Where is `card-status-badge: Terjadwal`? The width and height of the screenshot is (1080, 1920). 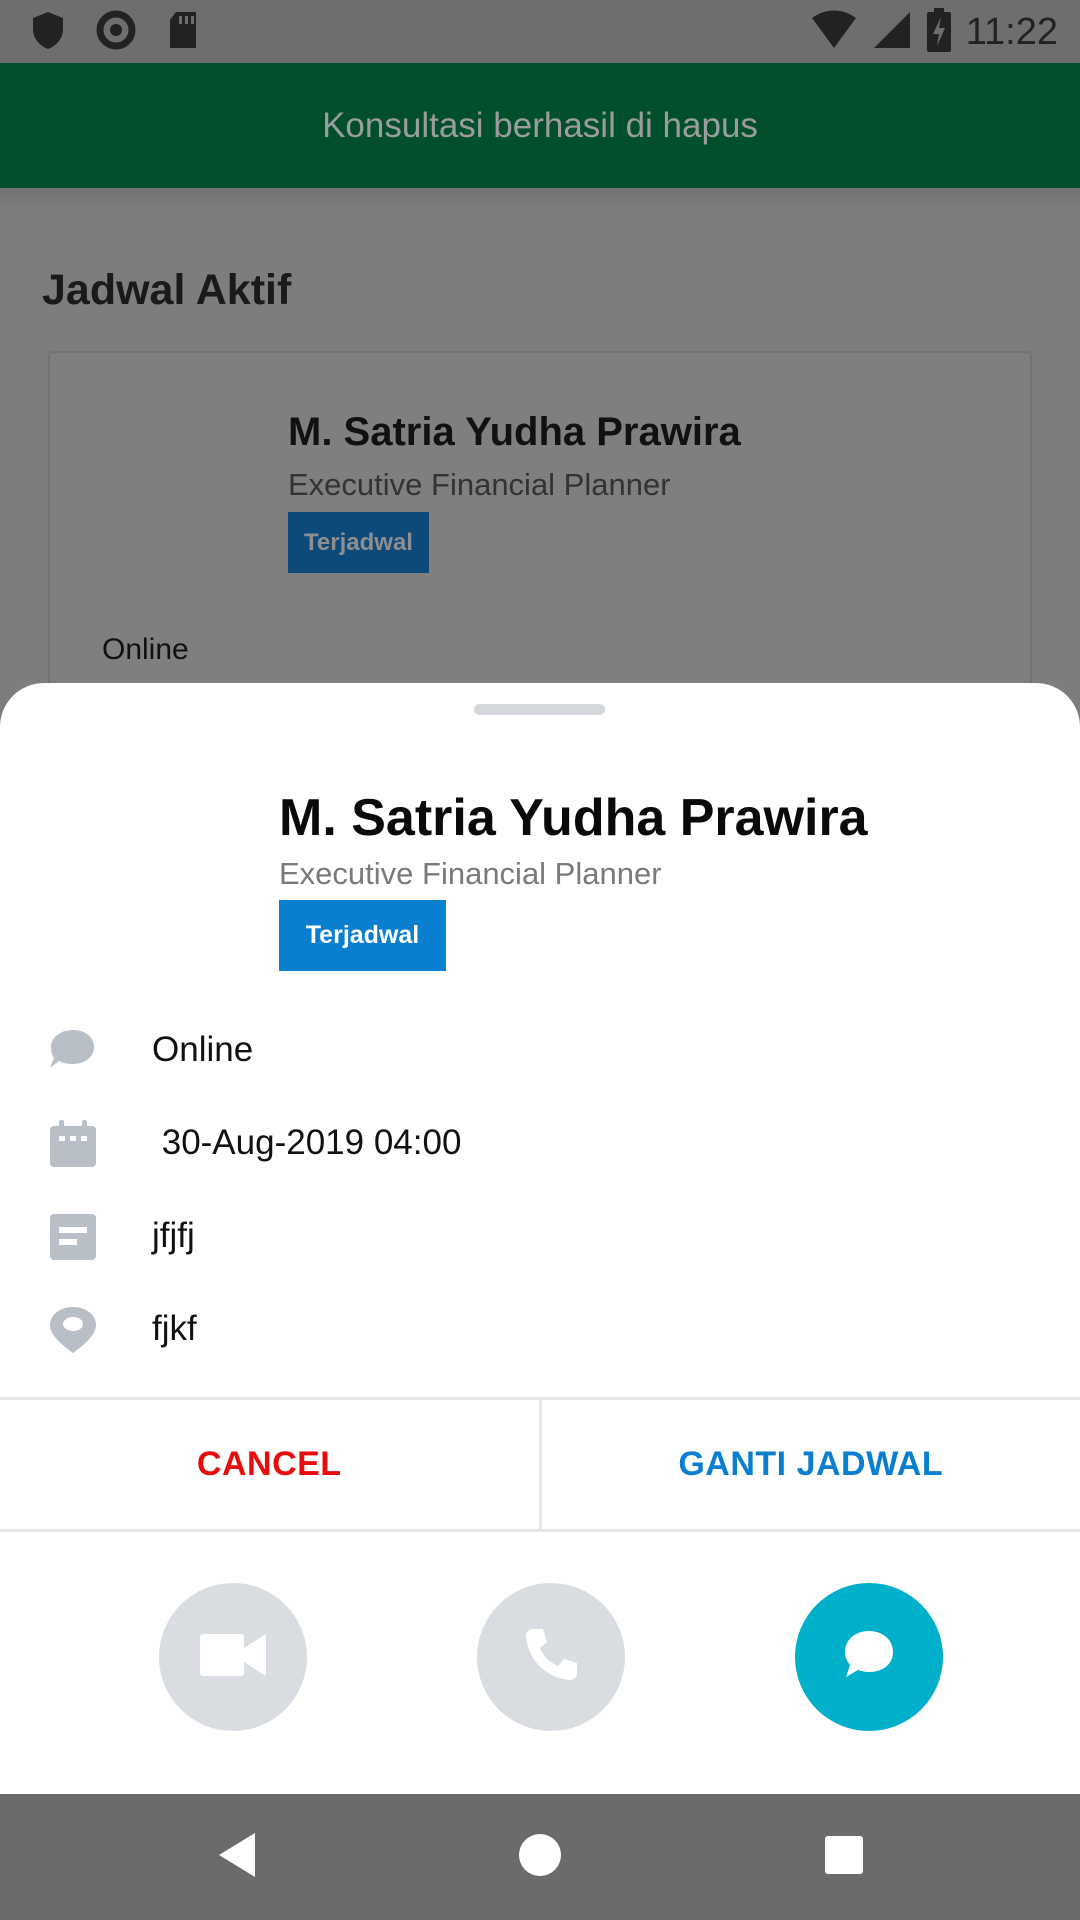 card-status-badge: Terjadwal is located at coordinates (358, 542).